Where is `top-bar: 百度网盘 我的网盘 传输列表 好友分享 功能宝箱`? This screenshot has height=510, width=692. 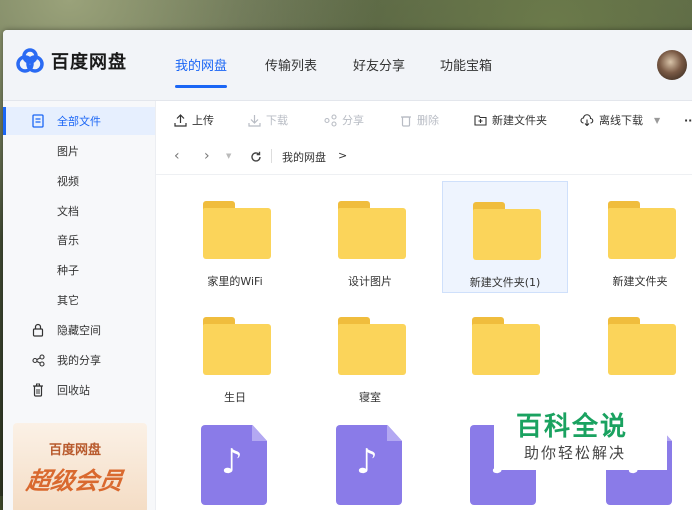
top-bar: 百度网盘 我的网盘 传输列表 好友分享 功能宝箱 is located at coordinates (347, 65).